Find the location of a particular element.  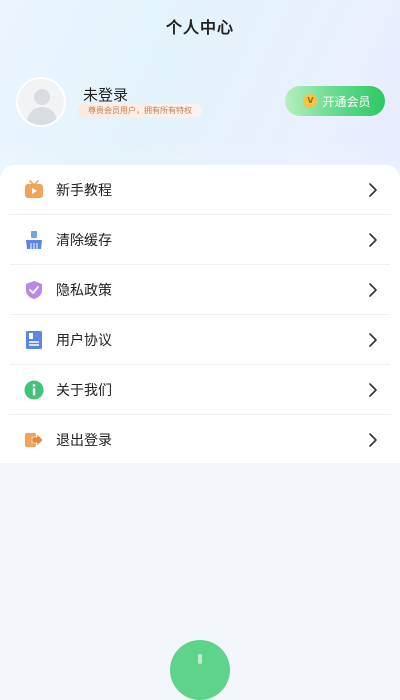

open-membership-button: V 开通会员 is located at coordinates (335, 101).